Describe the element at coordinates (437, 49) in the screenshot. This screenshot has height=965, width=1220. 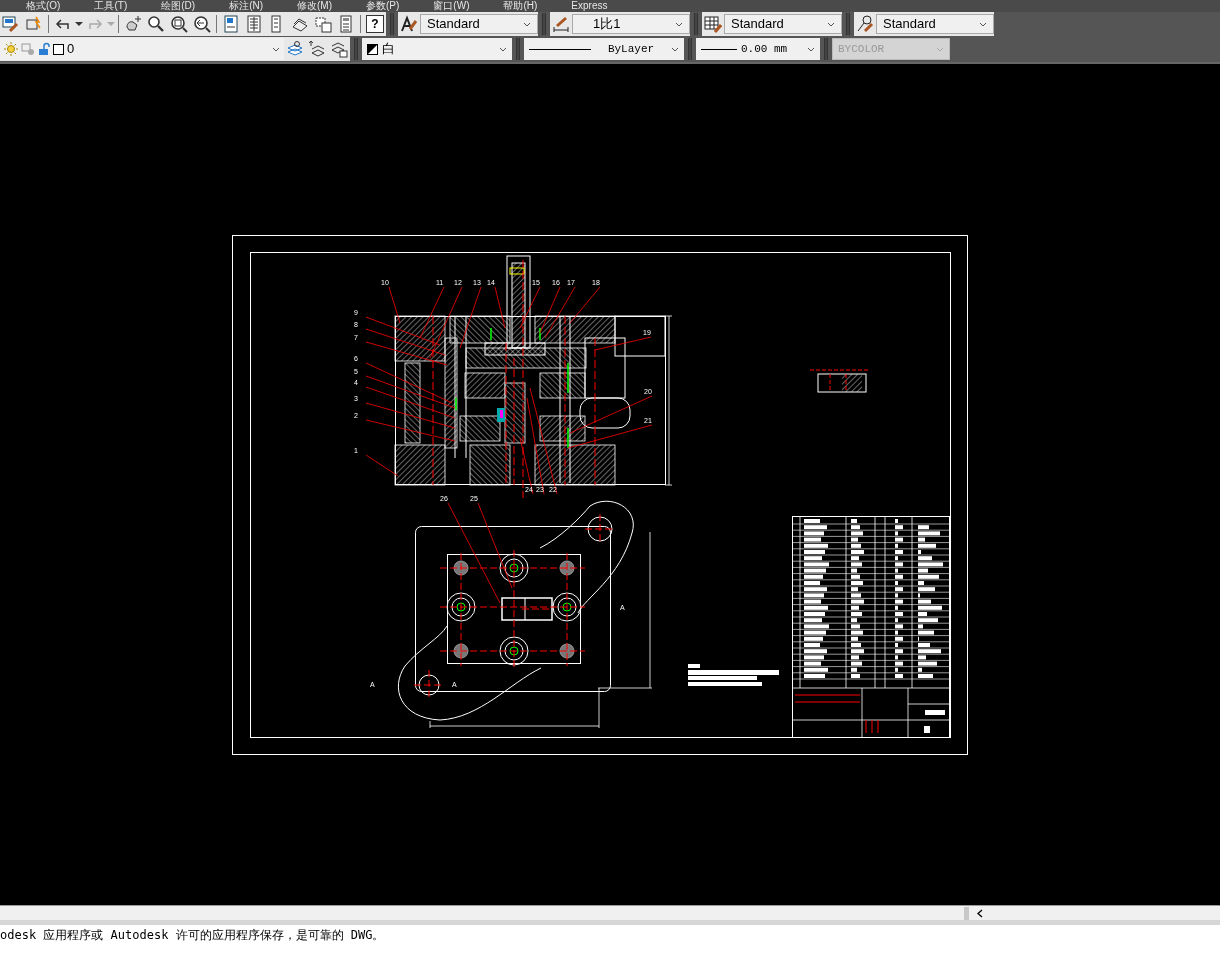
I see `color-dropdown: 白` at that location.